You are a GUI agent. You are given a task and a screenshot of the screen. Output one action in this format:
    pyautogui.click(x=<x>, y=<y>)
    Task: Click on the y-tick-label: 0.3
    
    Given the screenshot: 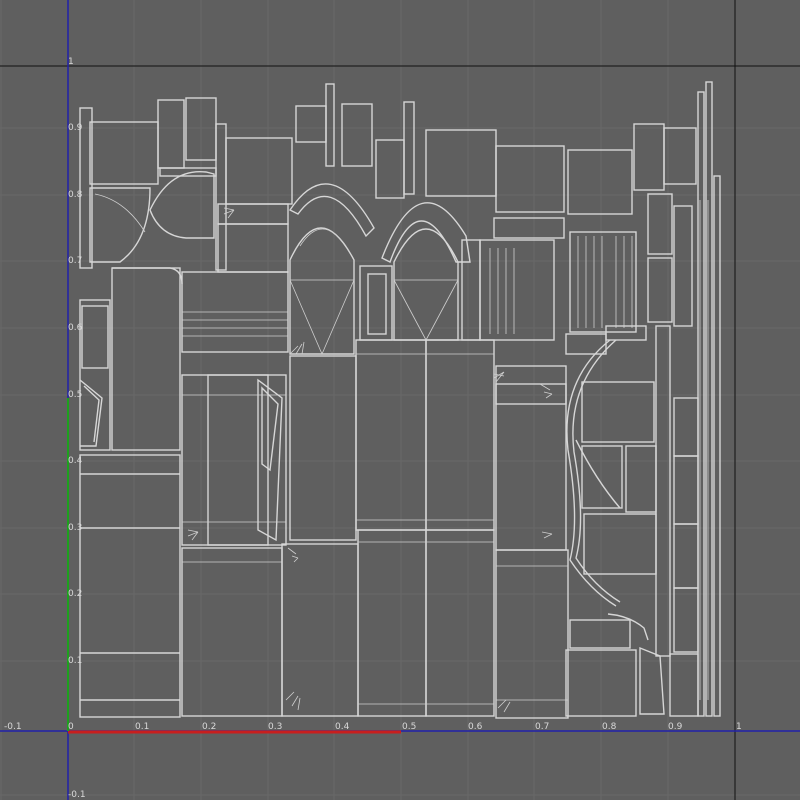 What is the action you would take?
    pyautogui.click(x=75, y=528)
    